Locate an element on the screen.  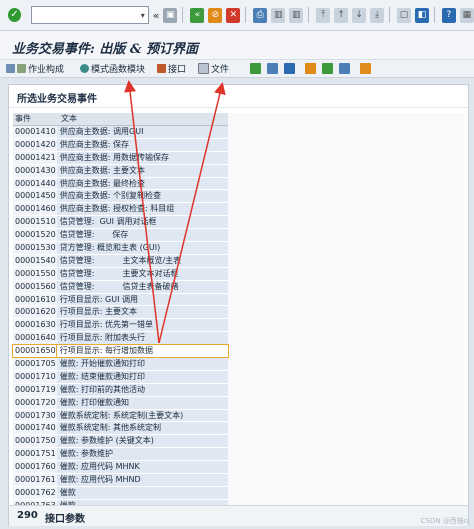
sort-desc-icon is located at coordinates (273, 68).